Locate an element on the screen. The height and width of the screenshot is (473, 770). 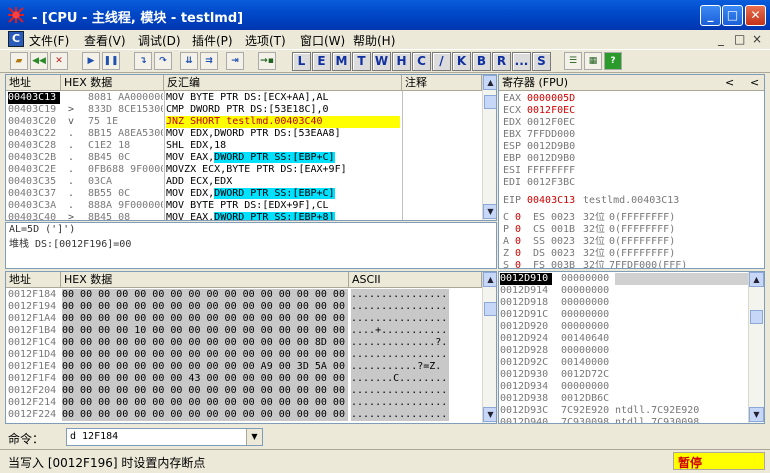
stack-row: 0012D930 0012D72C is located at coordinates (623, 375).